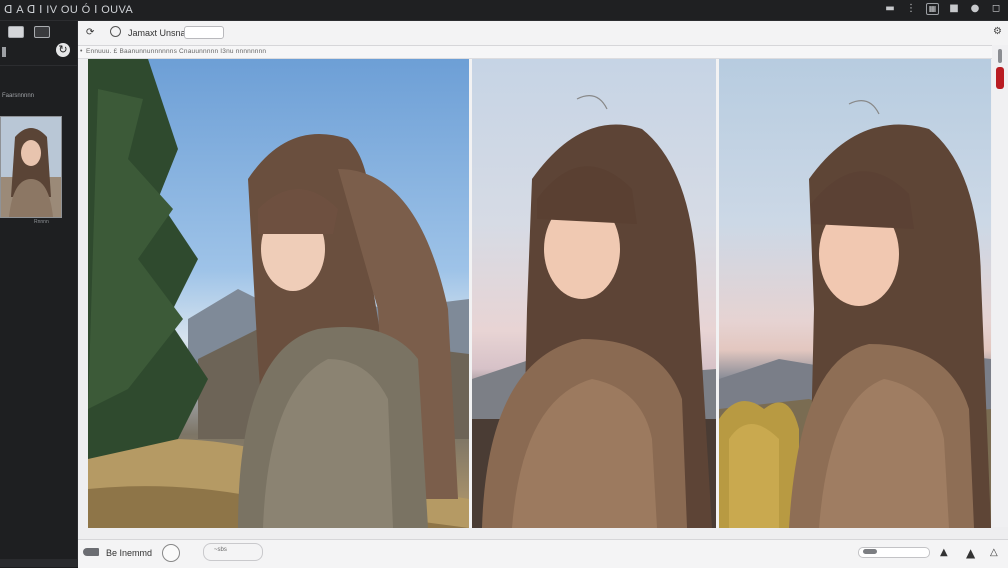 The image size is (1008, 568). I want to click on sidebar-caption: Faarsnnnnn, so click(18, 96).